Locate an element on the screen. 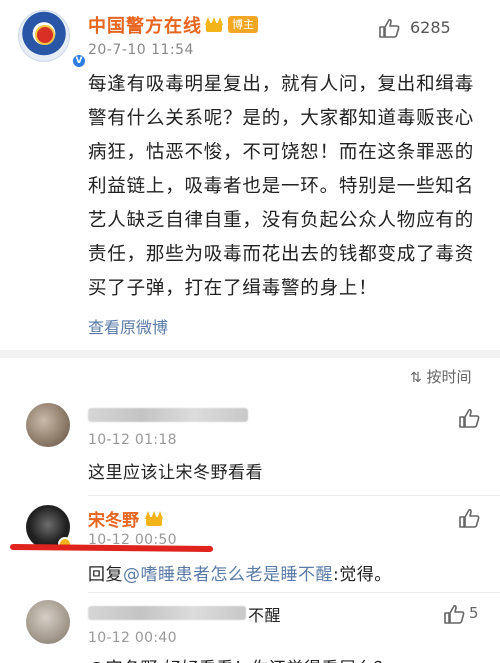 Image resolution: width=500 pixels, height=663 pixels. sort-label: 按时间 is located at coordinates (449, 377).